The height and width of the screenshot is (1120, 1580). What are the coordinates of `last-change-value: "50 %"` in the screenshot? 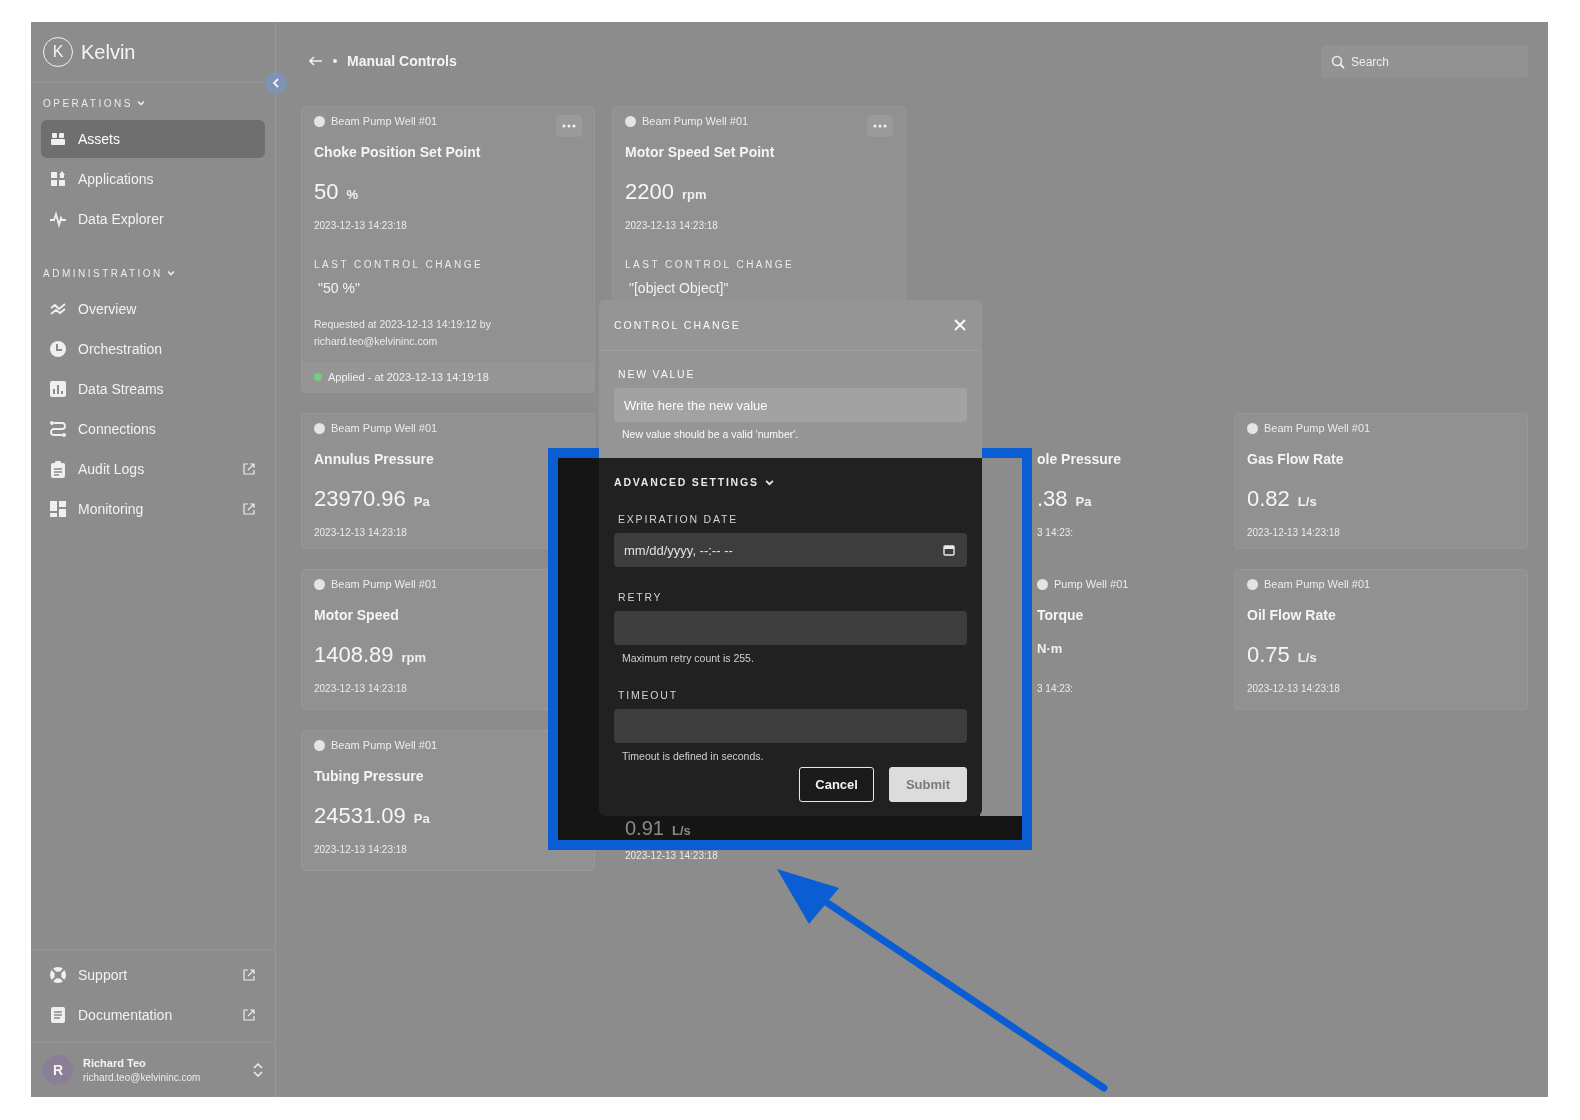 It's located at (339, 288).